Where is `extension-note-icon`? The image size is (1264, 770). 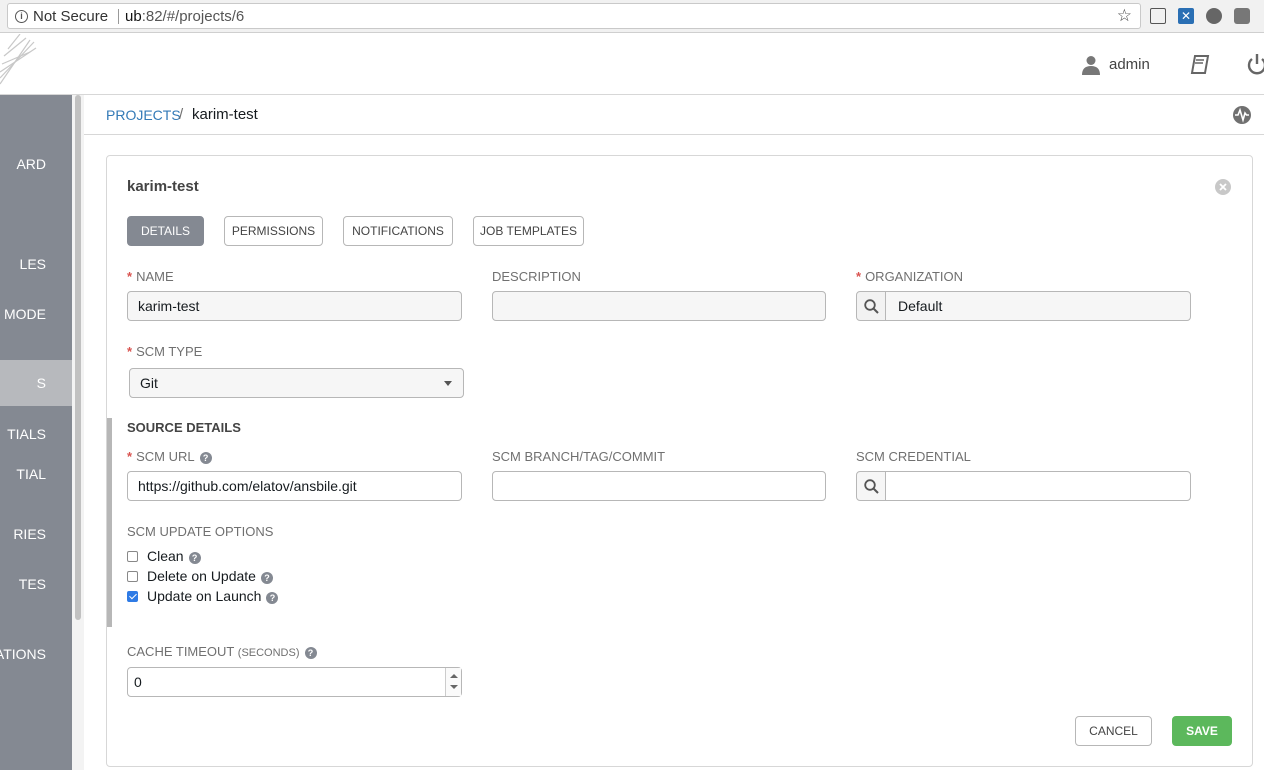 extension-note-icon is located at coordinates (1242, 16).